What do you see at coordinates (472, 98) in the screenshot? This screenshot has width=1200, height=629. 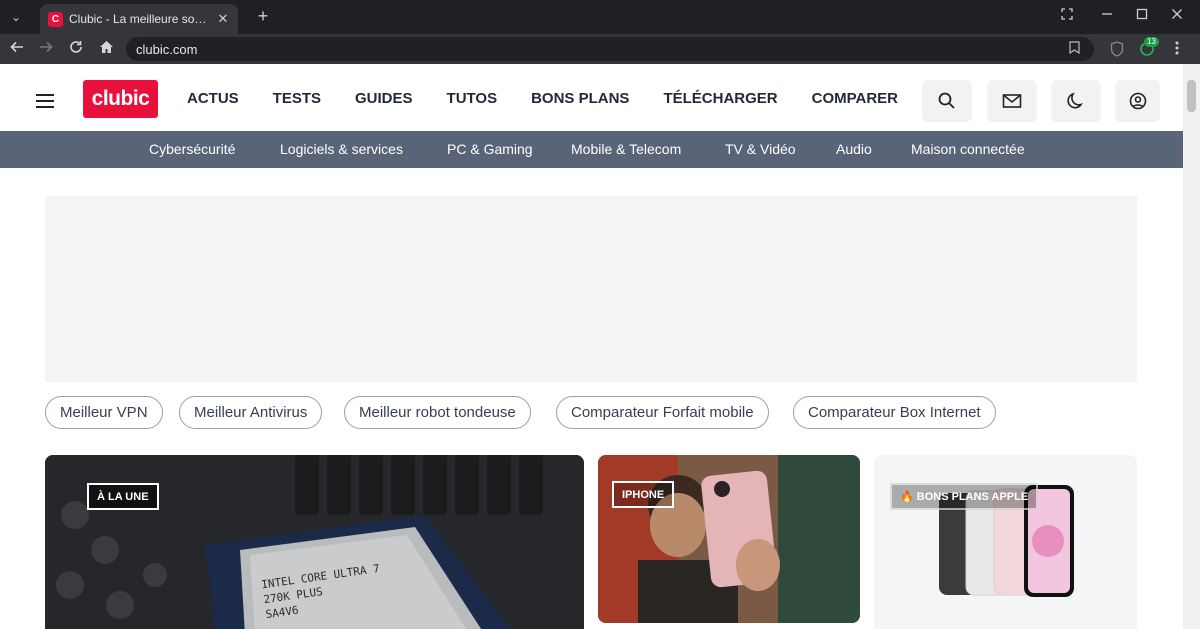 I see `nav-tutos: TUTOS` at bounding box center [472, 98].